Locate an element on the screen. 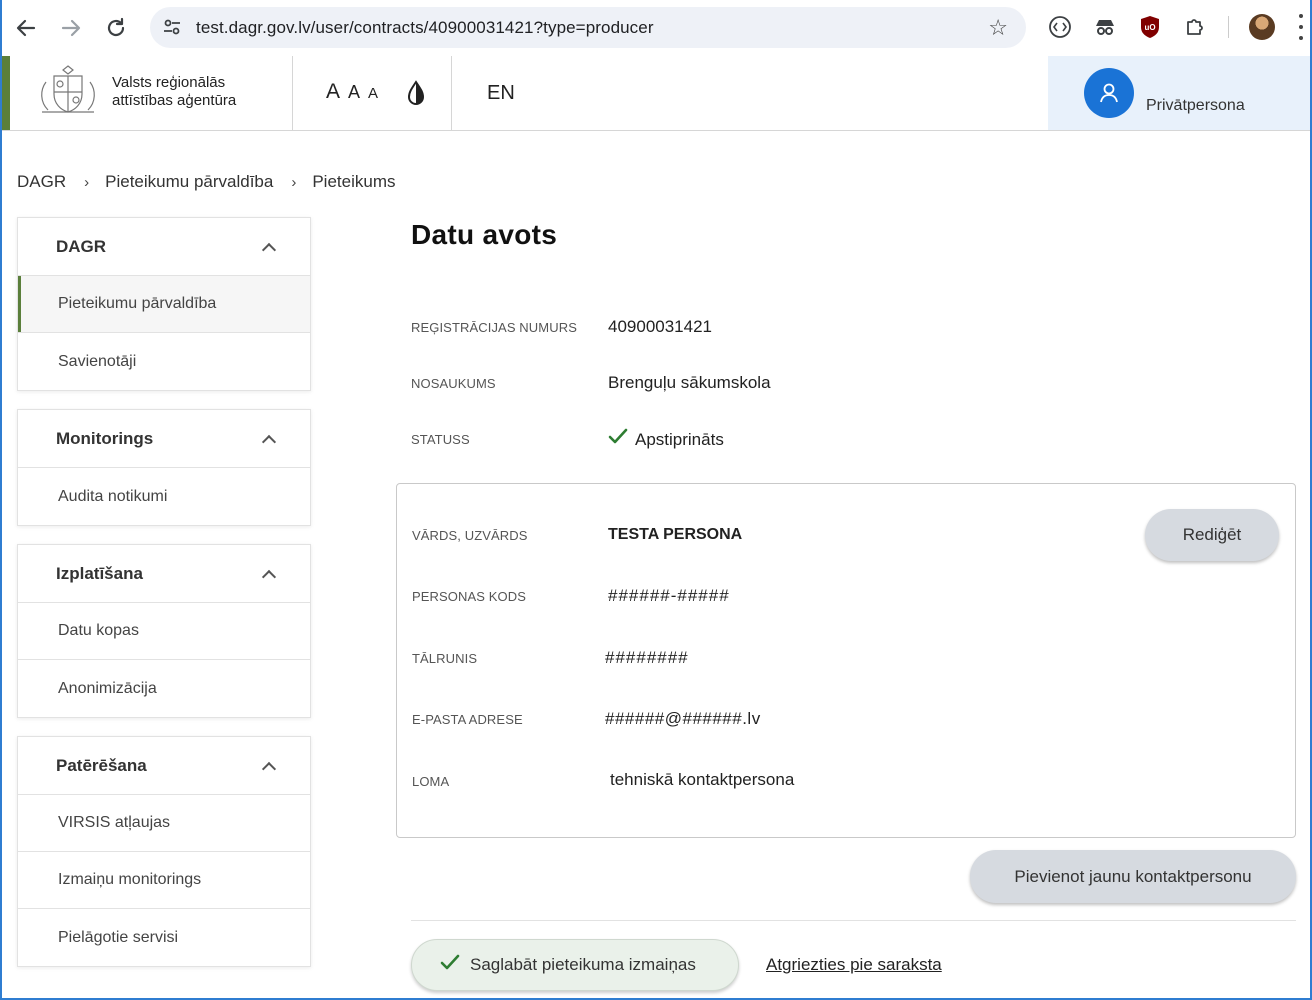 This screenshot has height=1000, width=1312. menu-group-header: Monitorings is located at coordinates (164, 439).